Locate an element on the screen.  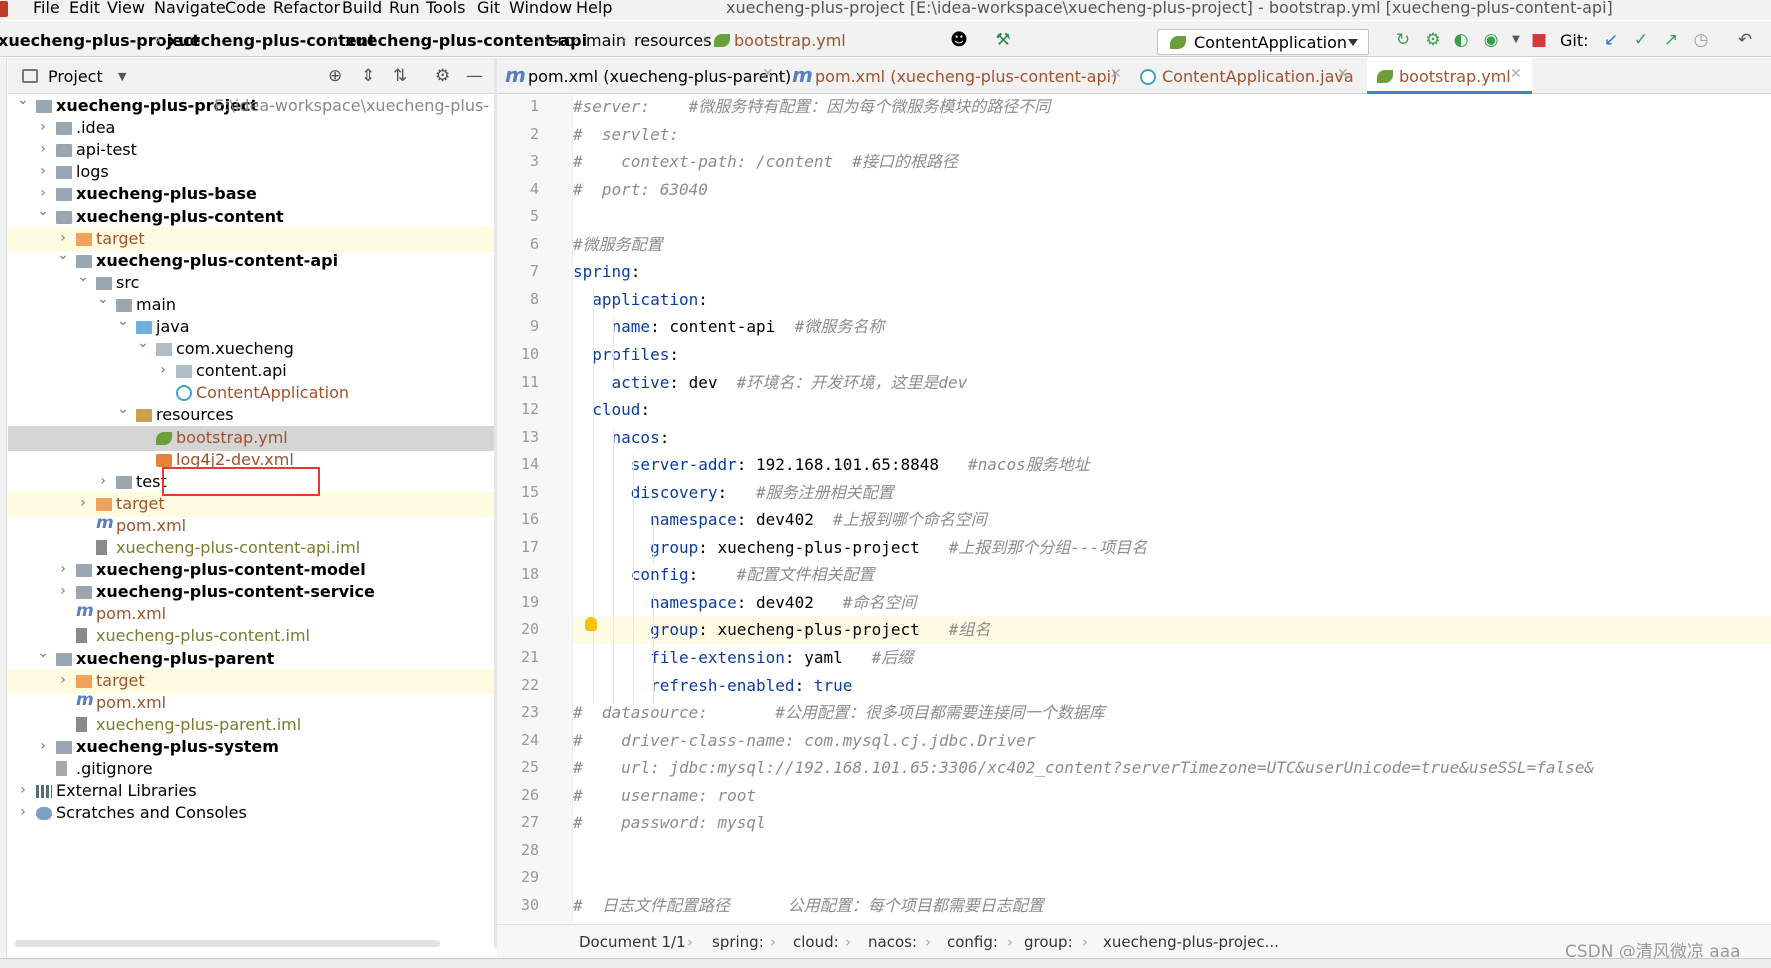
expand-all-icon: ⇕ is located at coordinates (368, 76).